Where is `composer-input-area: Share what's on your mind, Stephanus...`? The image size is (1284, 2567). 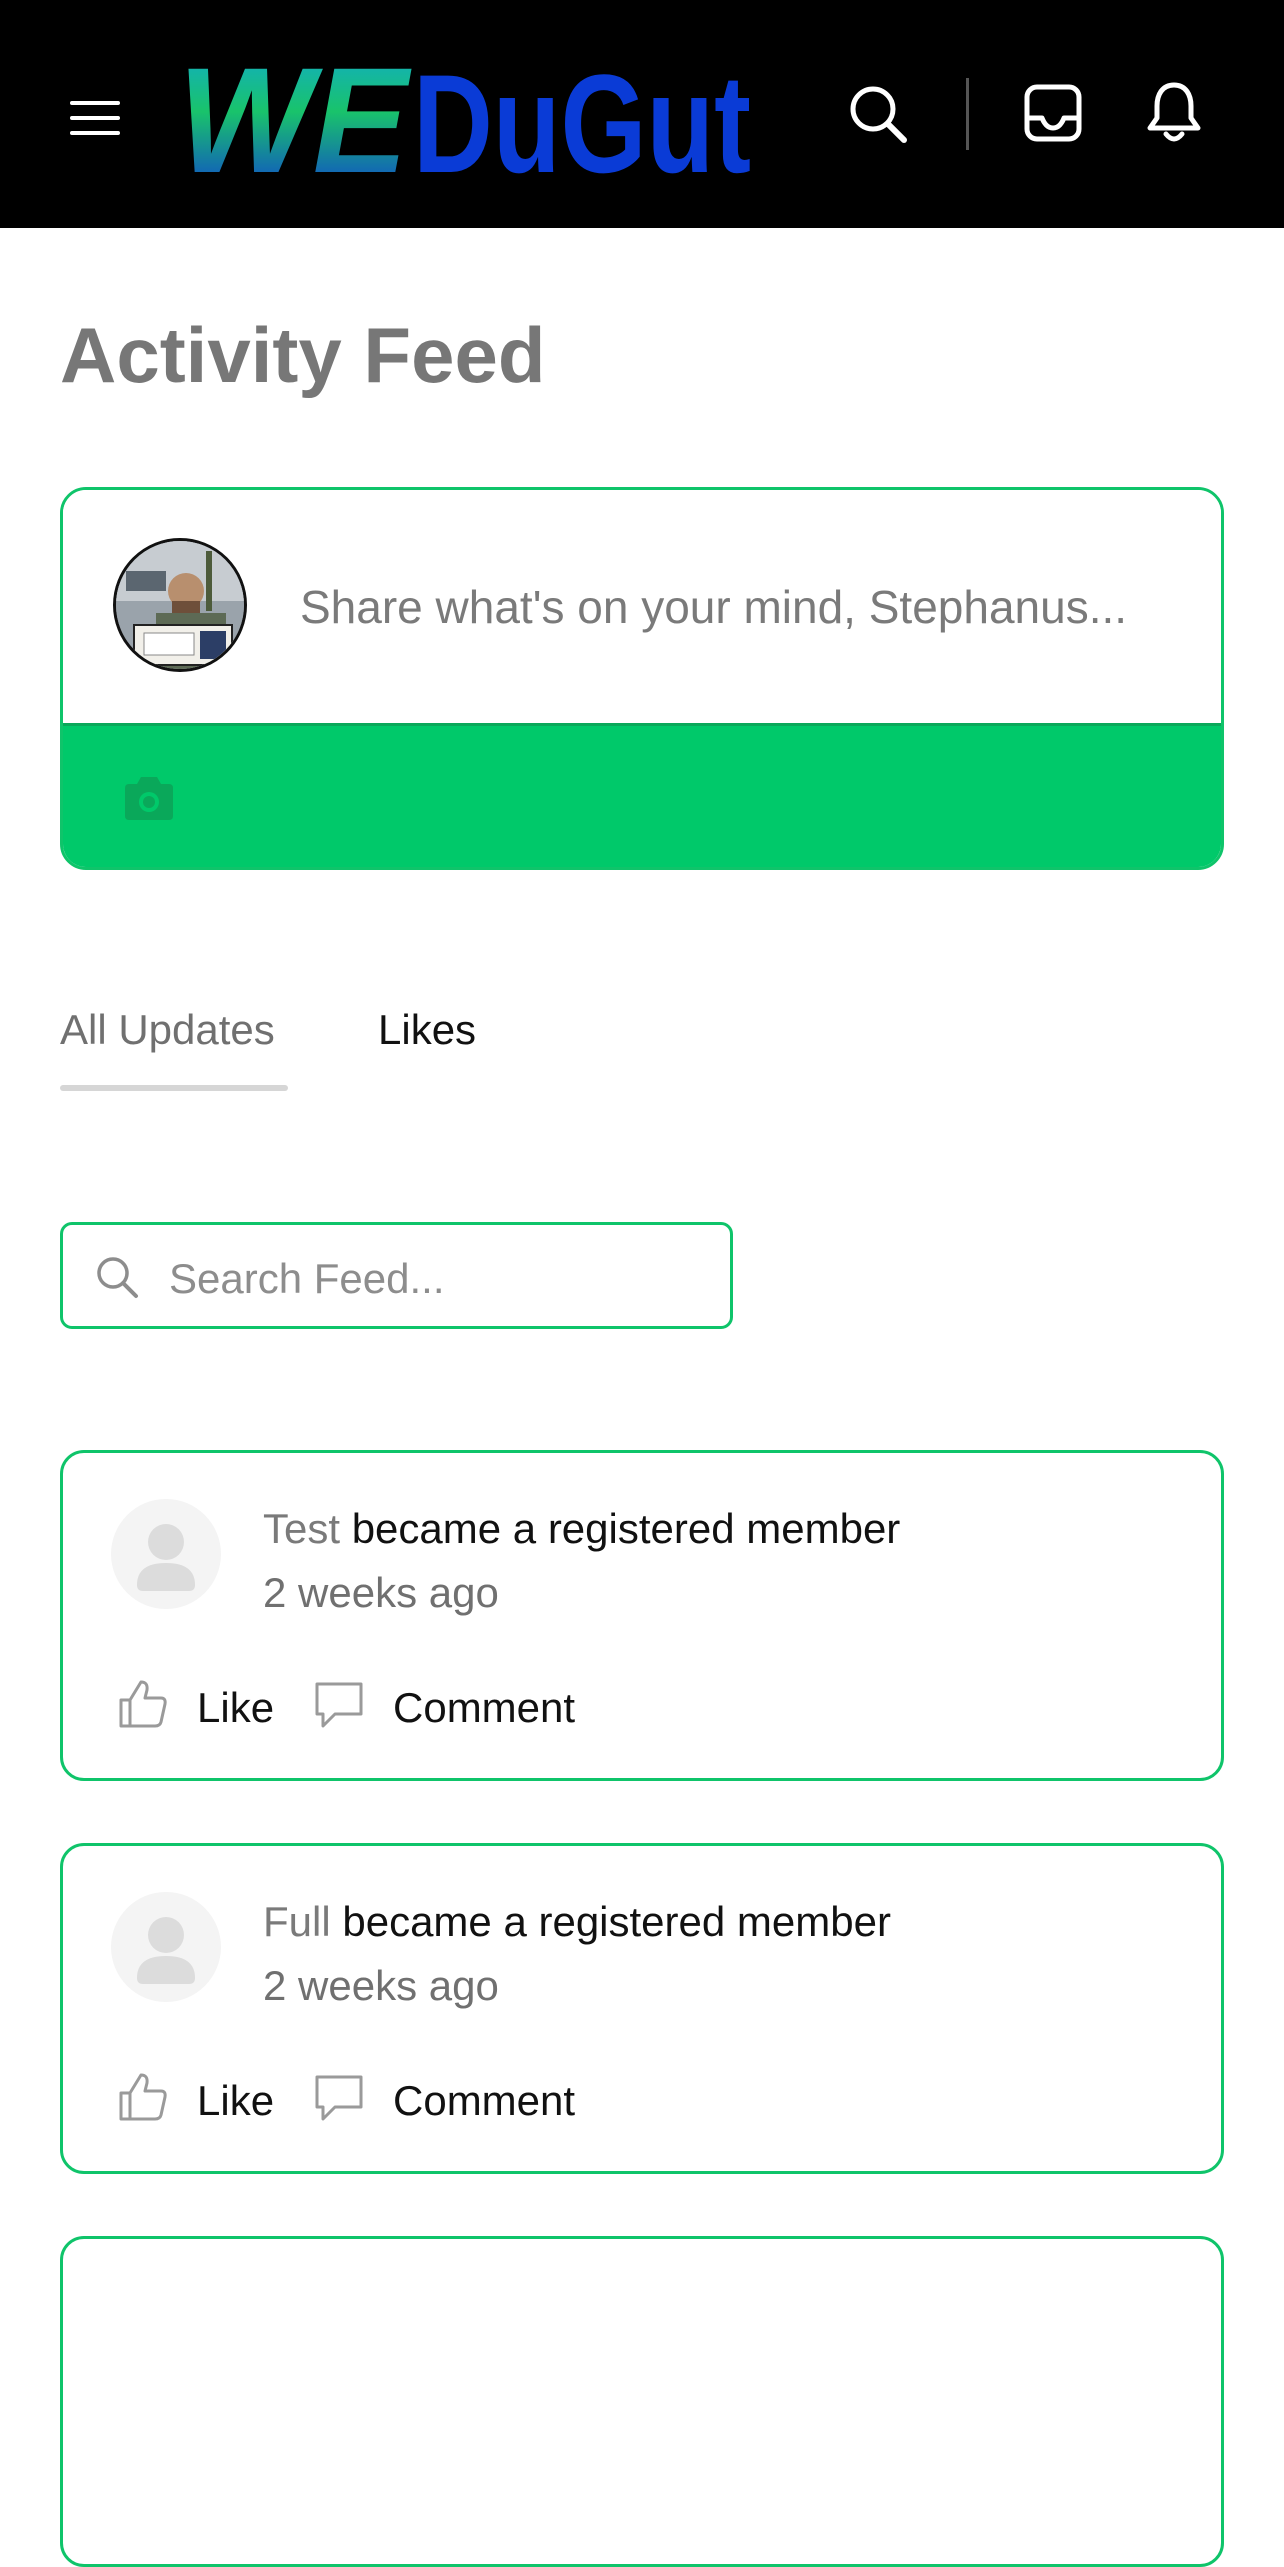 composer-input-area: Share what's on your mind, Stephanus... is located at coordinates (642, 606).